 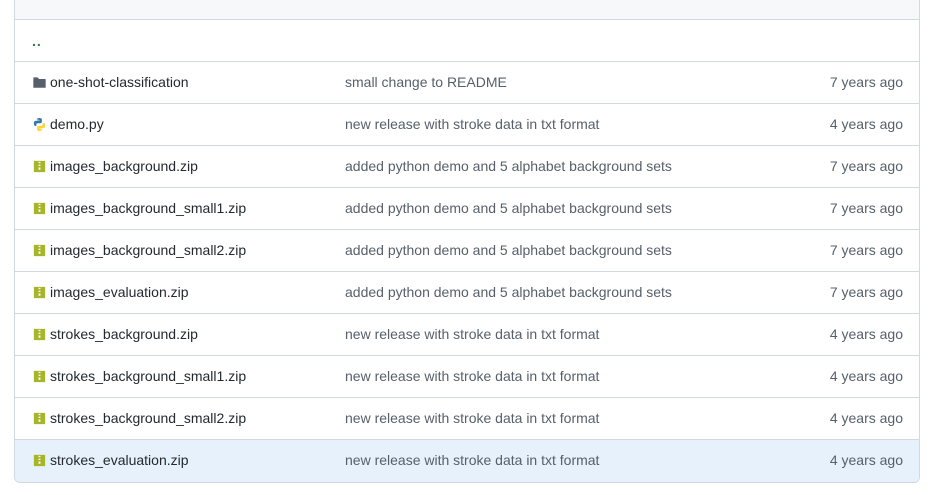 I want to click on file-name-link: one-shot-classification, so click(x=119, y=82).